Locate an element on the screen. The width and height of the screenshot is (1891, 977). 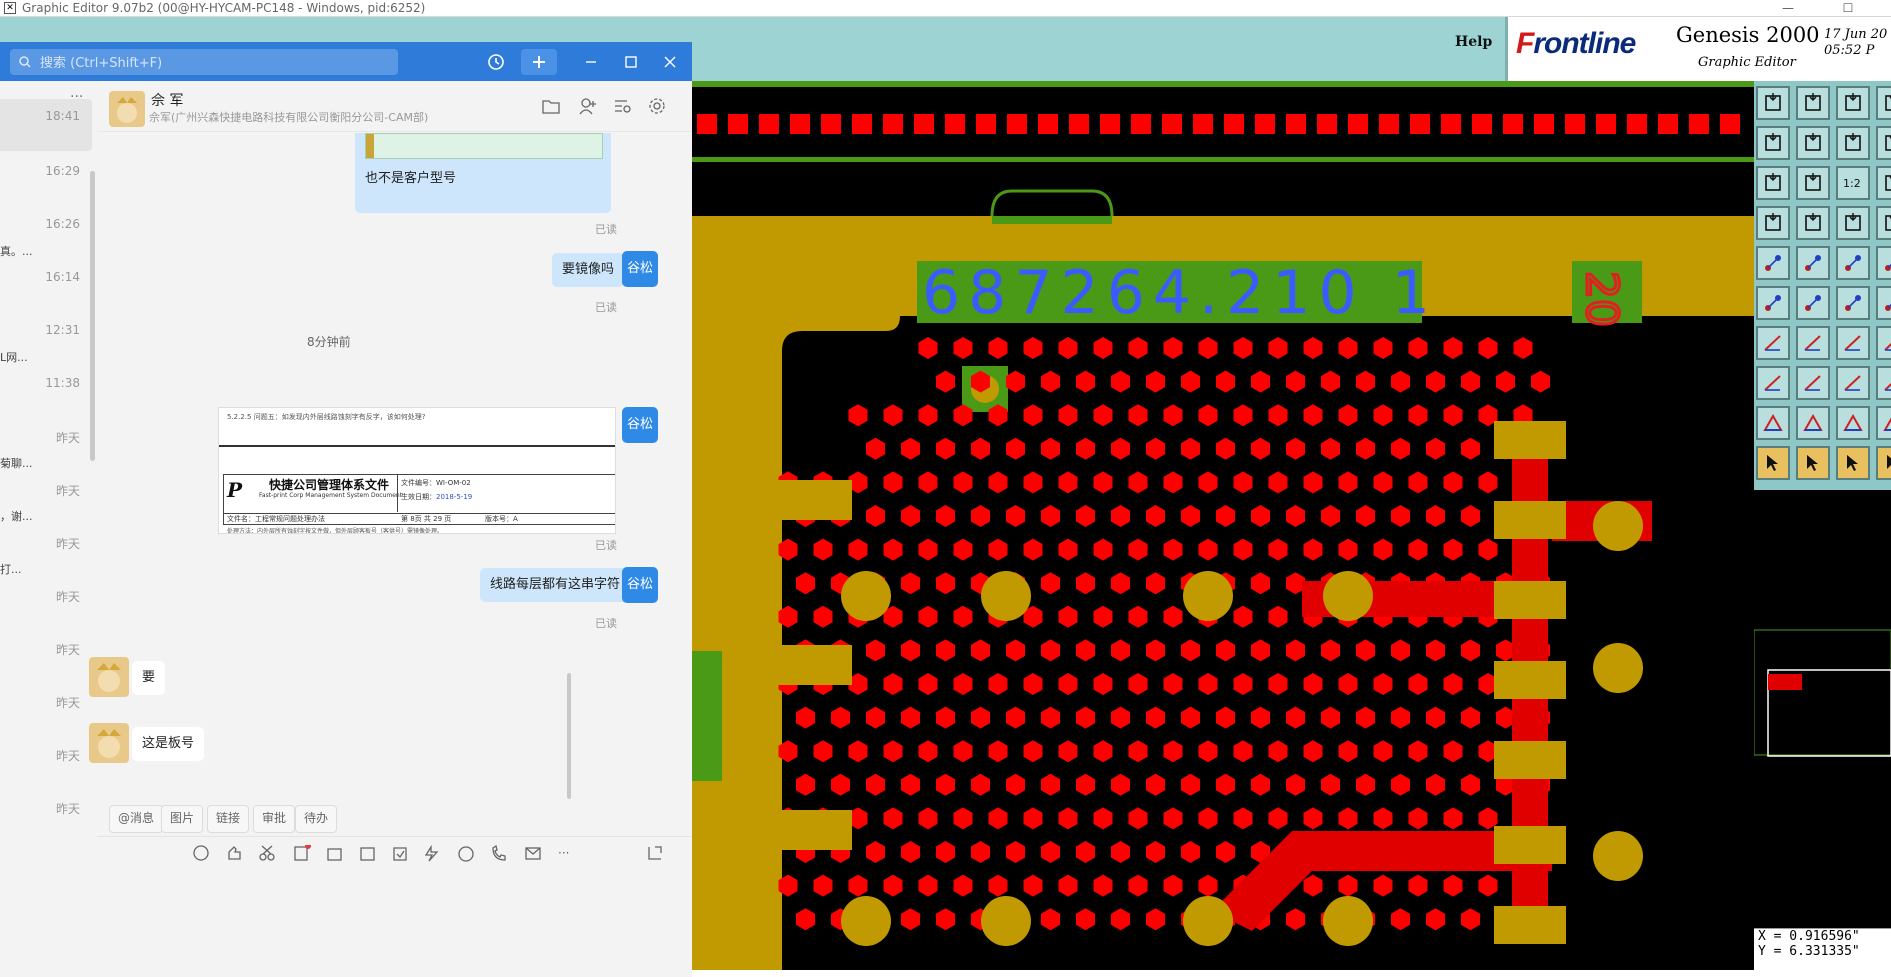
box-icon is located at coordinates (1883, 383).